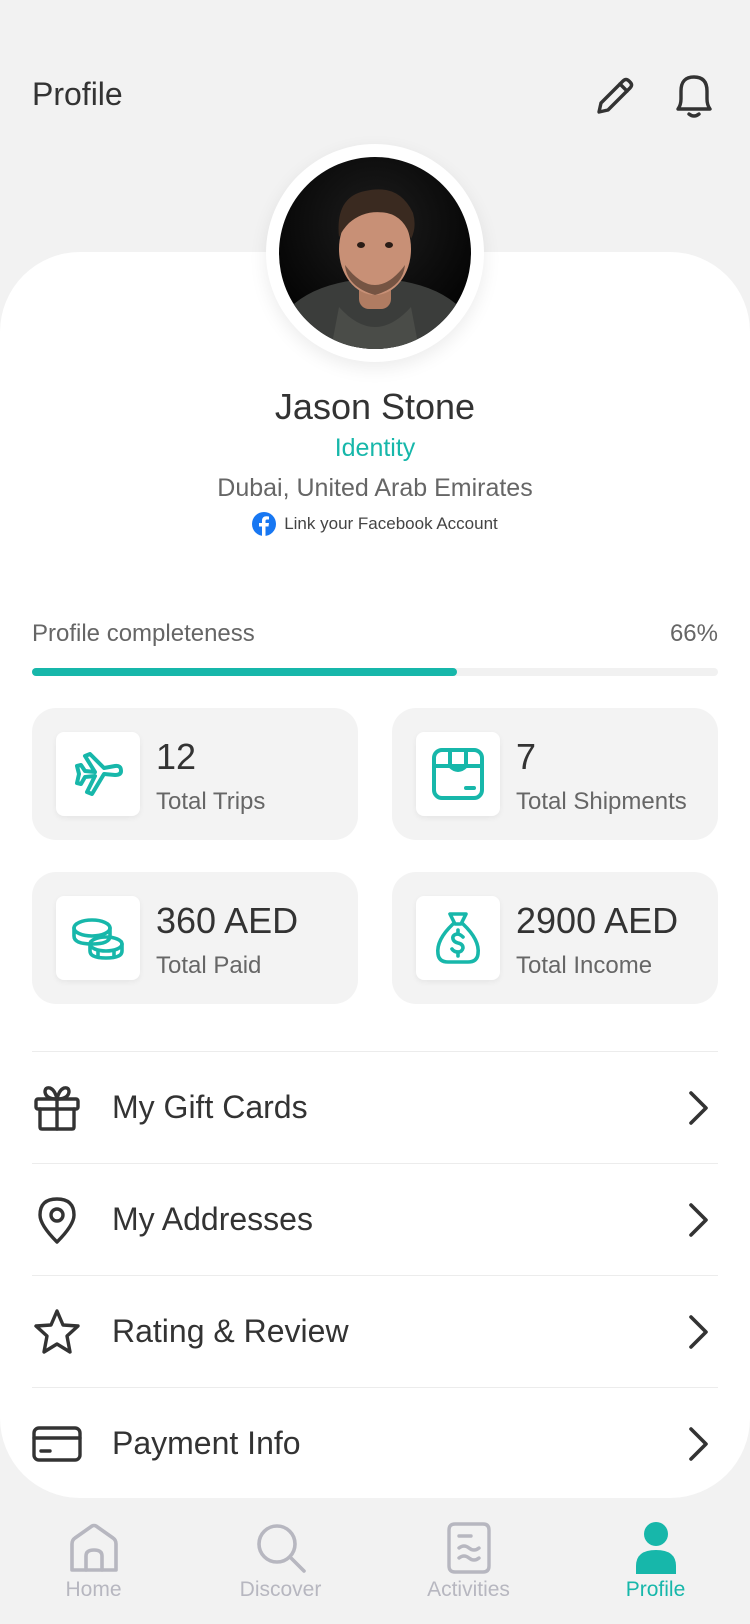 The height and width of the screenshot is (1624, 750). I want to click on stat-label: Total Shipments, so click(601, 801).